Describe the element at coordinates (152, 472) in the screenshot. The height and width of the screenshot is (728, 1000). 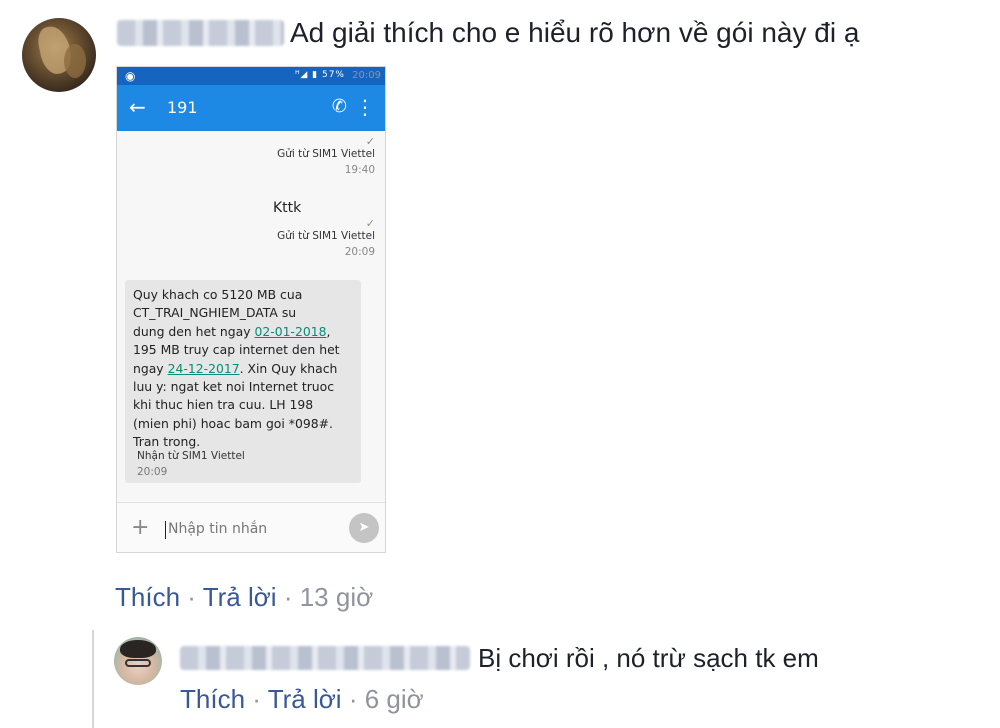
I see `received-time: 20:09` at that location.